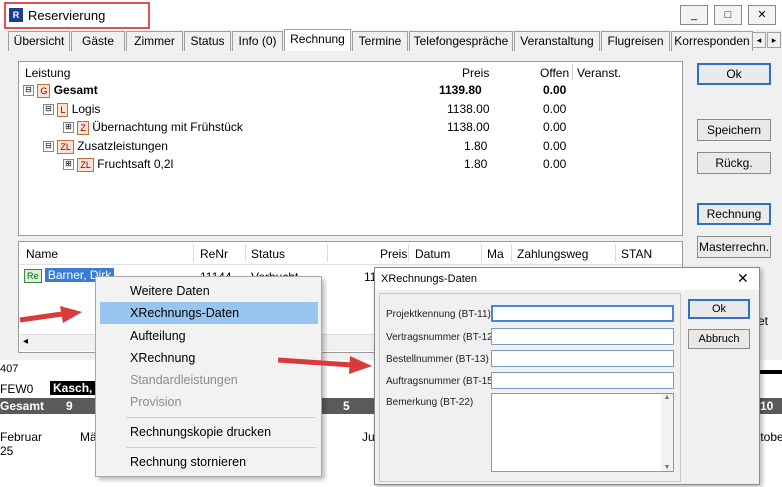 Image resolution: width=782 pixels, height=487 pixels. What do you see at coordinates (41, 317) in the screenshot?
I see `red-arrow-context-icon` at bounding box center [41, 317].